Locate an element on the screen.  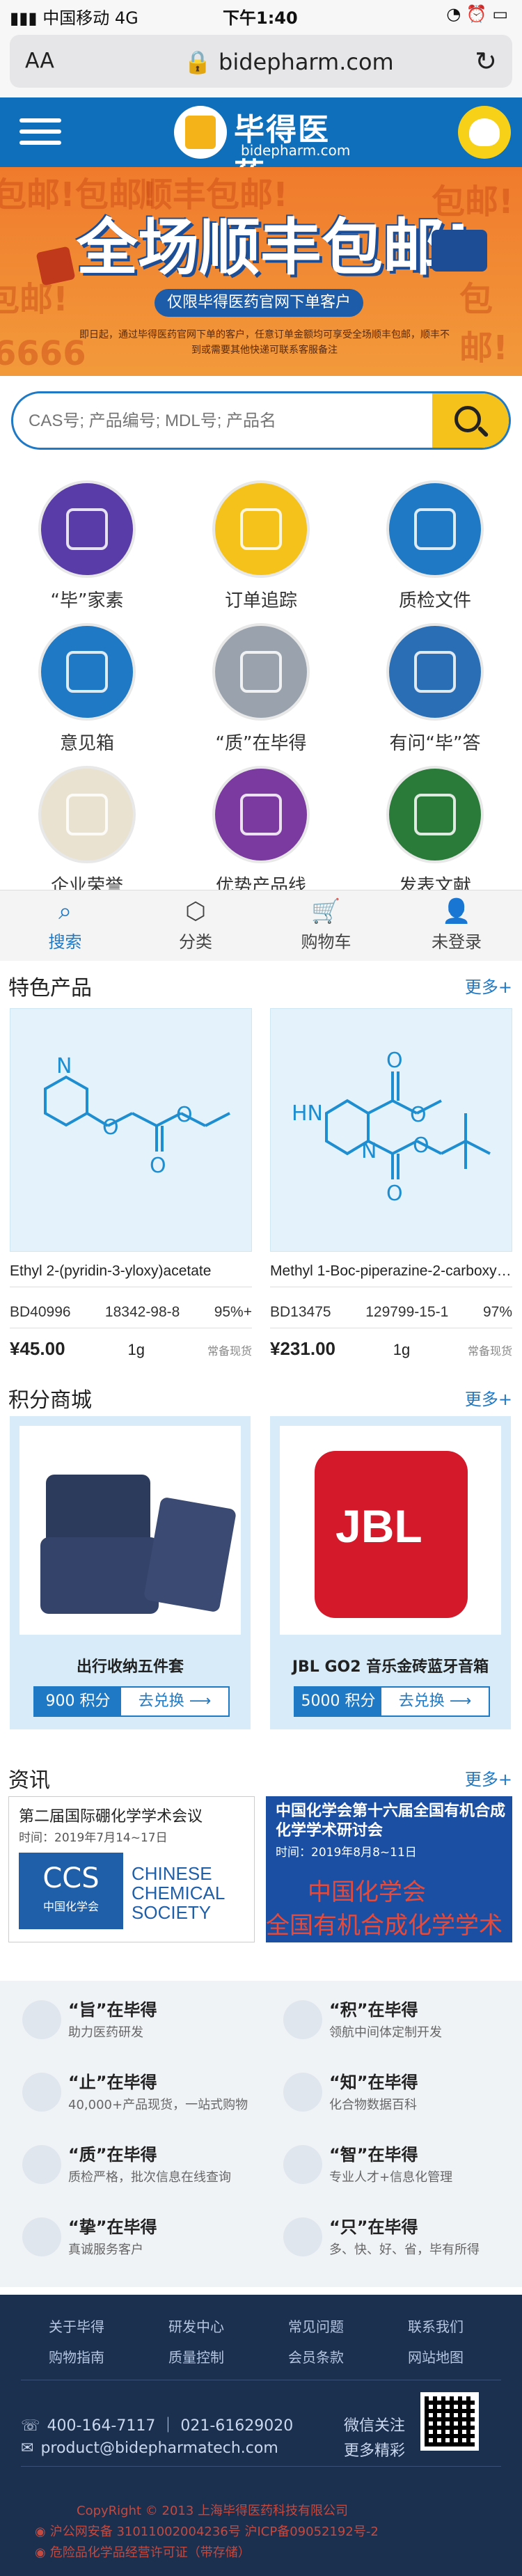
product-size: 1g is located at coordinates (402, 1349).